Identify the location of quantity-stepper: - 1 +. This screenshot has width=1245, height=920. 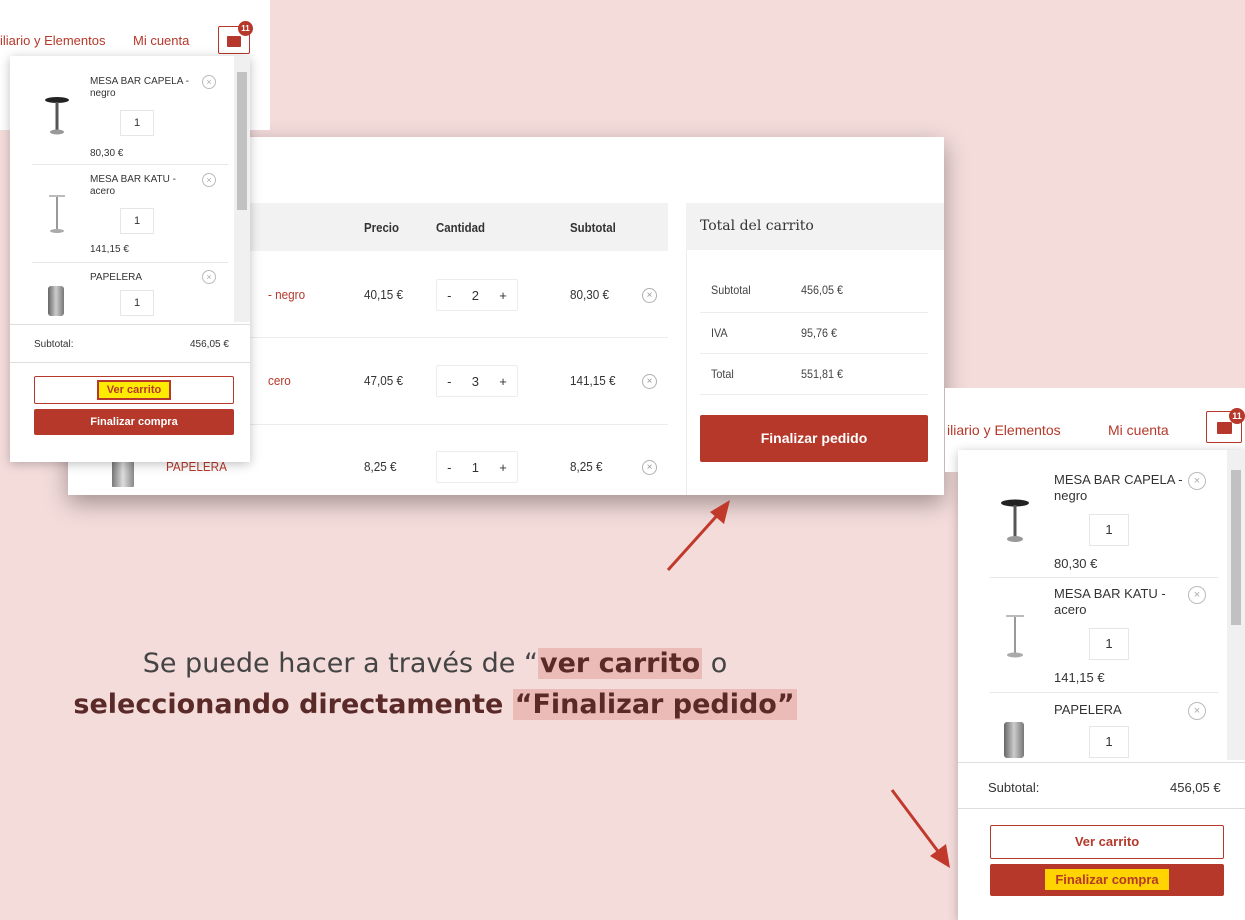
(477, 467).